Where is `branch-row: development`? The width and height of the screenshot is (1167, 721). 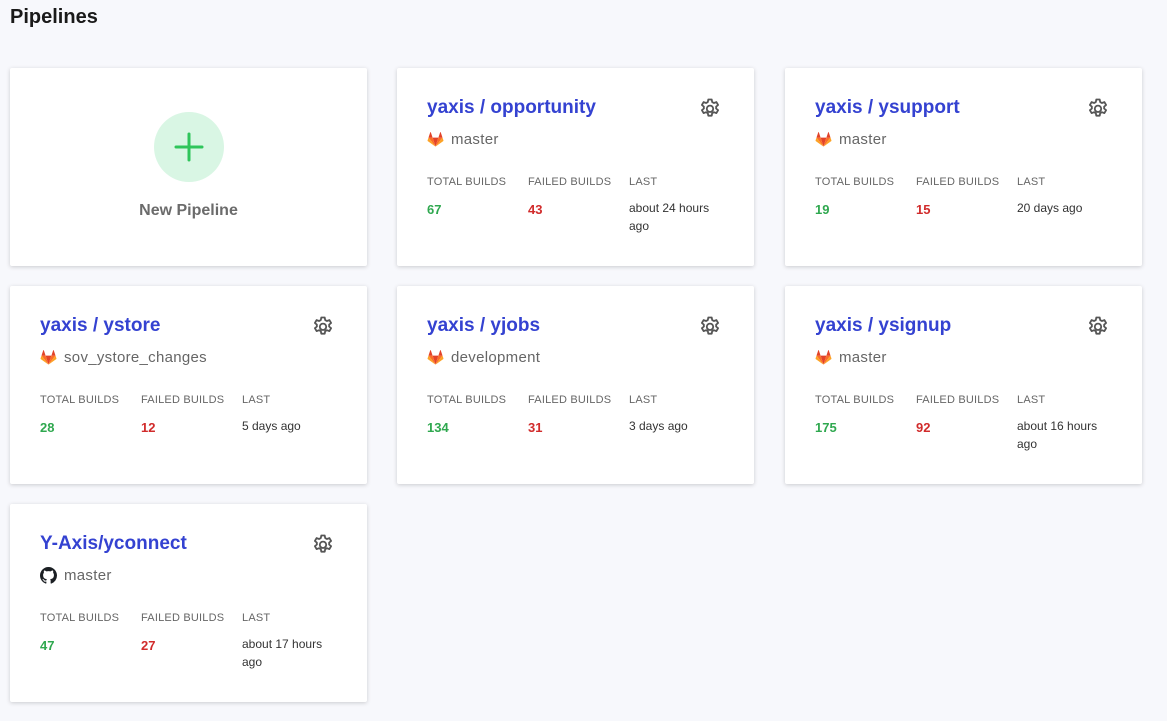 branch-row: development is located at coordinates (483, 357).